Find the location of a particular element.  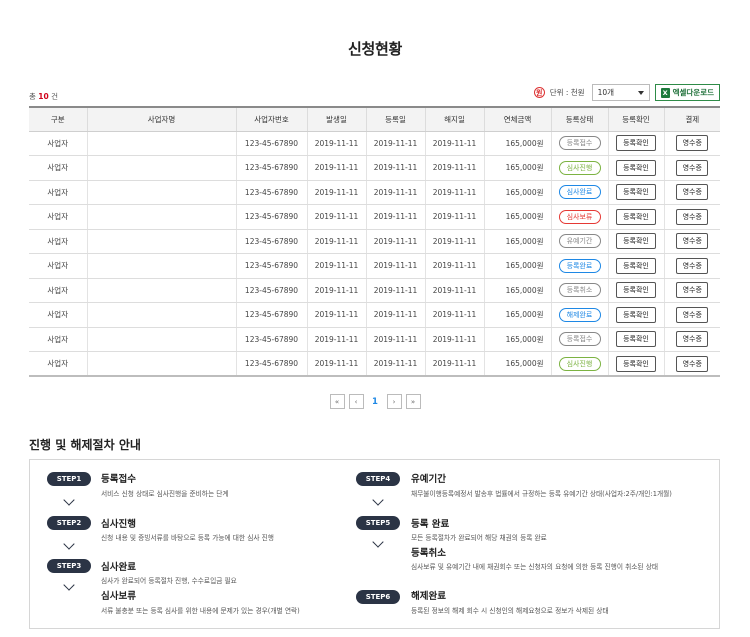

prev-page-button: ‹ is located at coordinates (356, 401).